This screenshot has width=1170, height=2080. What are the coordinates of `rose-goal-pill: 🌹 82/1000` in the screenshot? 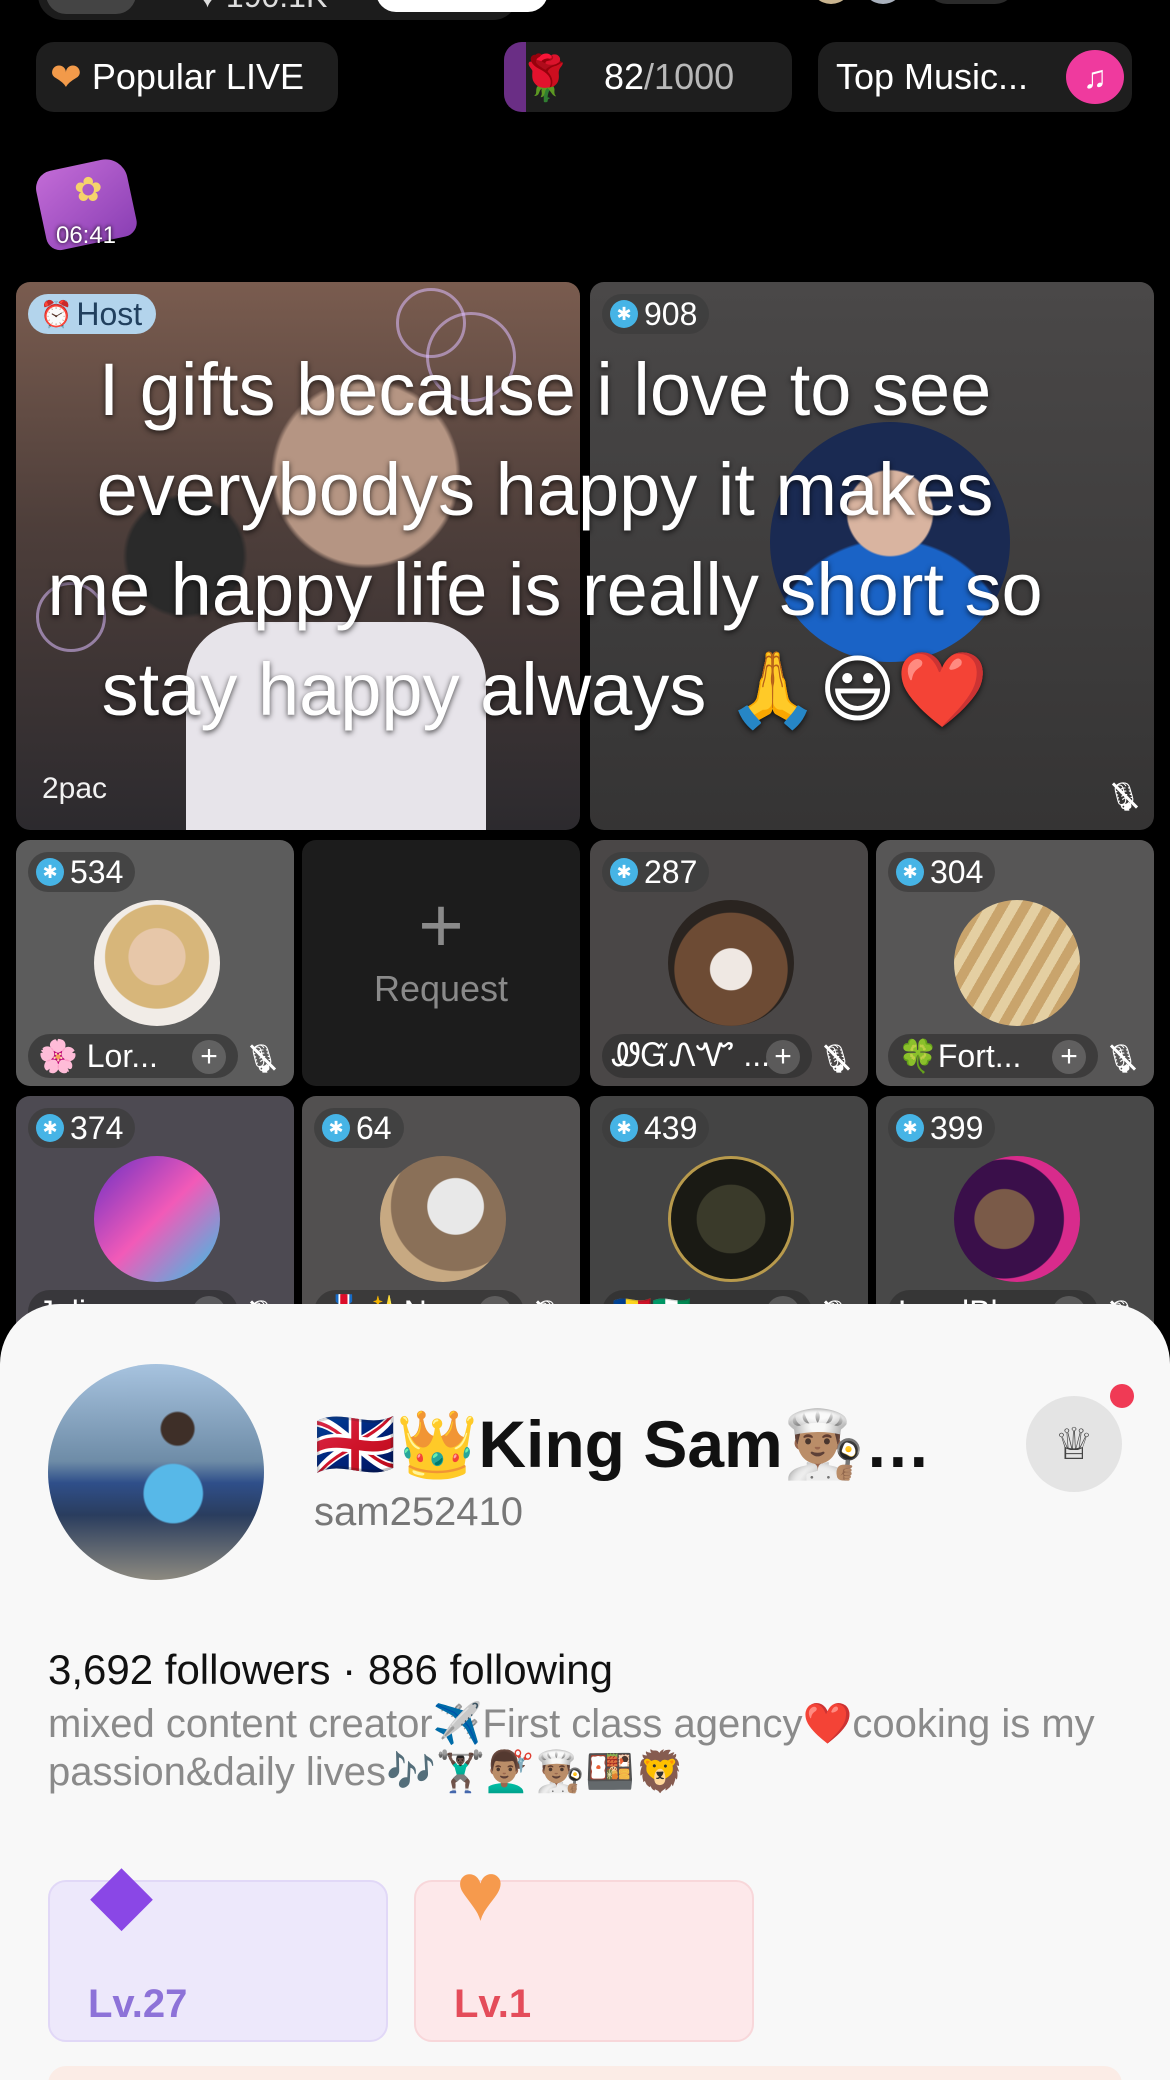 It's located at (648, 77).